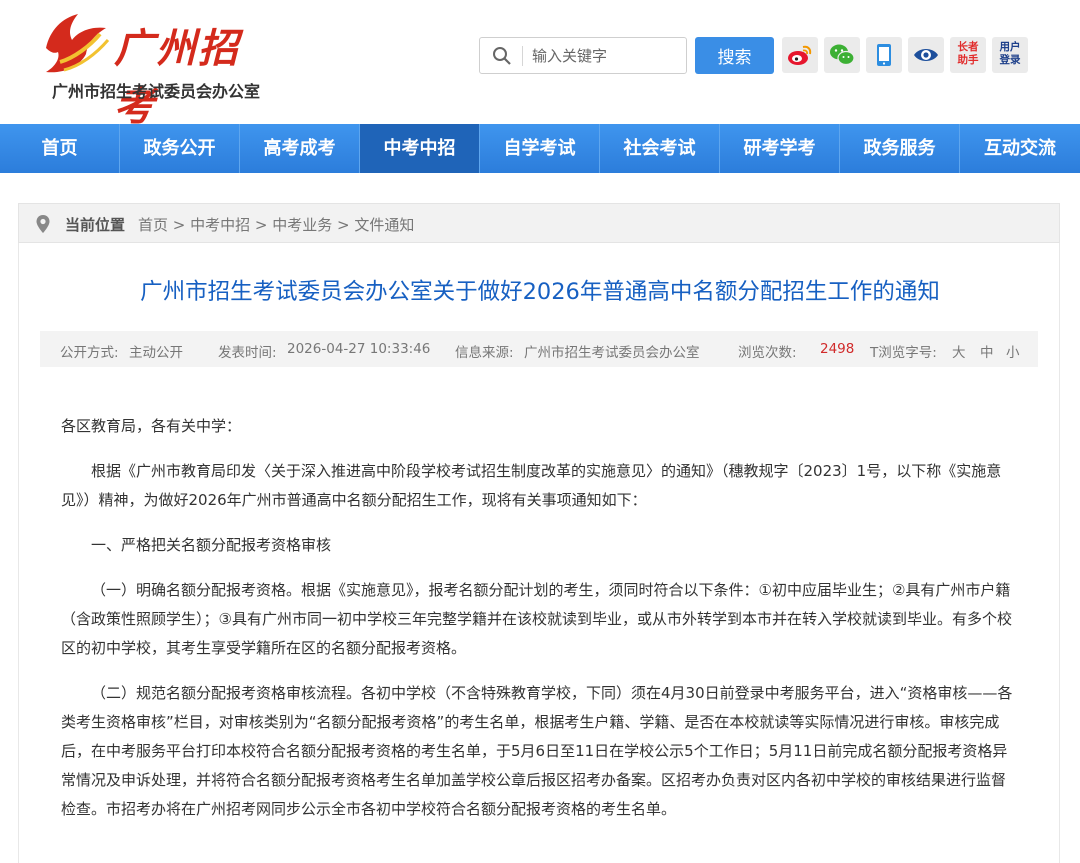 Image resolution: width=1080 pixels, height=863 pixels. I want to click on user-login-button: 用户 登录, so click(1010, 55).